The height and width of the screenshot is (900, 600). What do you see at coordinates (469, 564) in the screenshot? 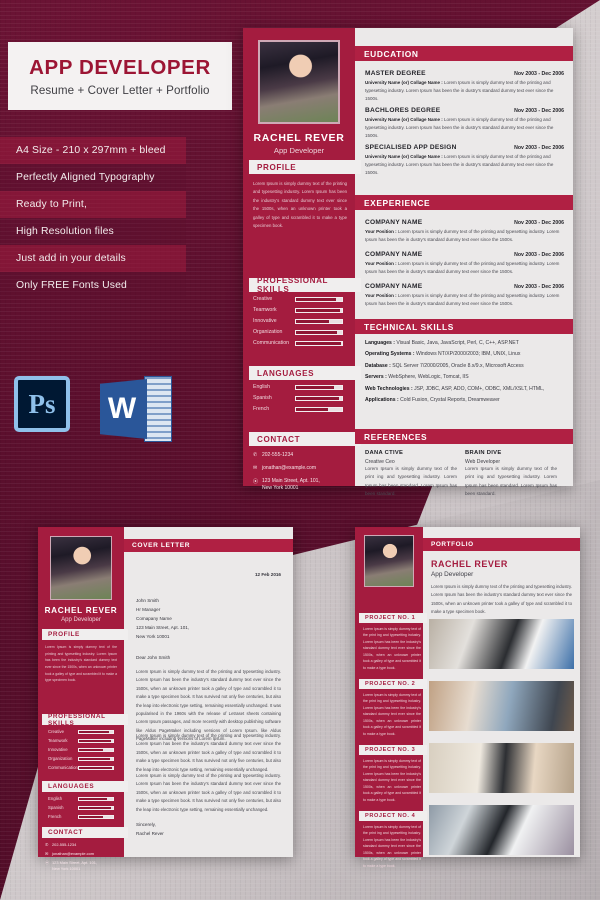
I see `portfolio-name: RACHEL REVER` at bounding box center [469, 564].